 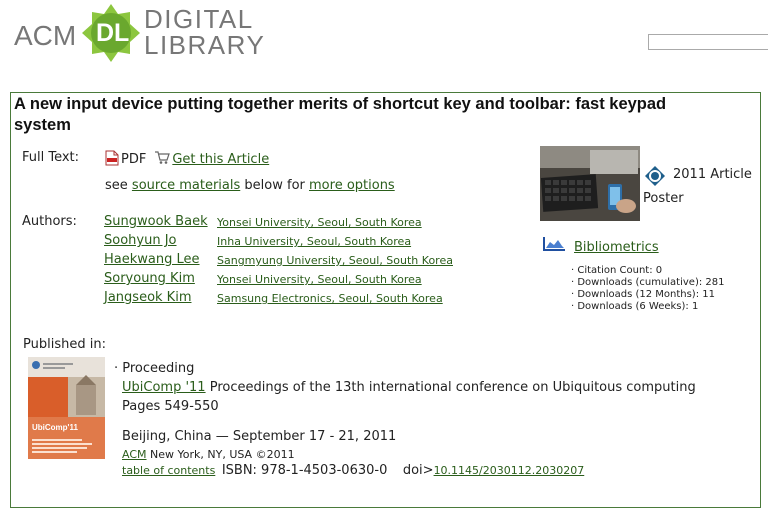 I want to click on logo-acm-text: ACM, so click(x=45, y=35).